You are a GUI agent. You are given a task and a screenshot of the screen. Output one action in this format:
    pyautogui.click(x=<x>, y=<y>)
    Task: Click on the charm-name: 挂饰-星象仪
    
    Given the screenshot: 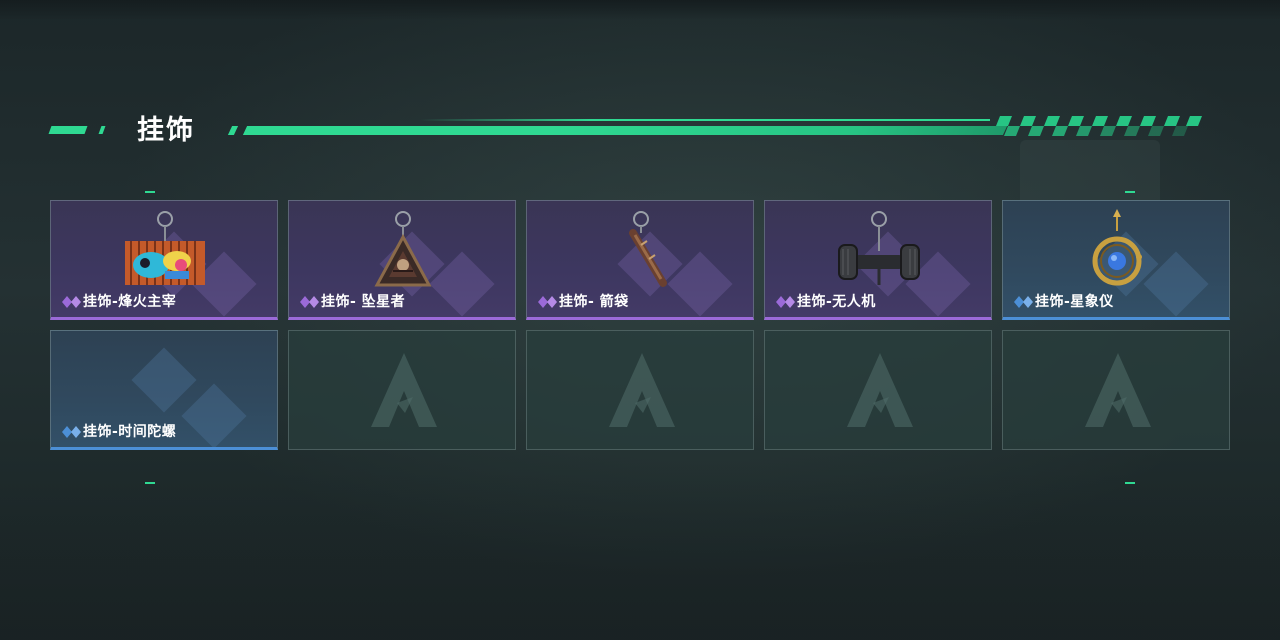 What is the action you would take?
    pyautogui.click(x=1074, y=302)
    